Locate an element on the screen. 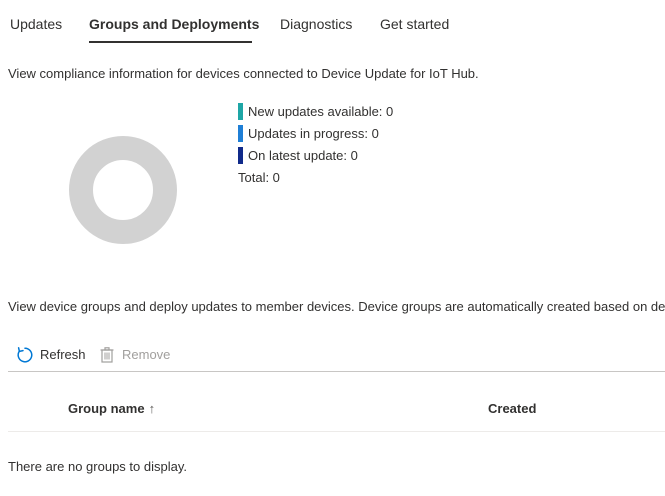 Image resolution: width=665 pixels, height=496 pixels. tab-updates: Updates is located at coordinates (36, 24).